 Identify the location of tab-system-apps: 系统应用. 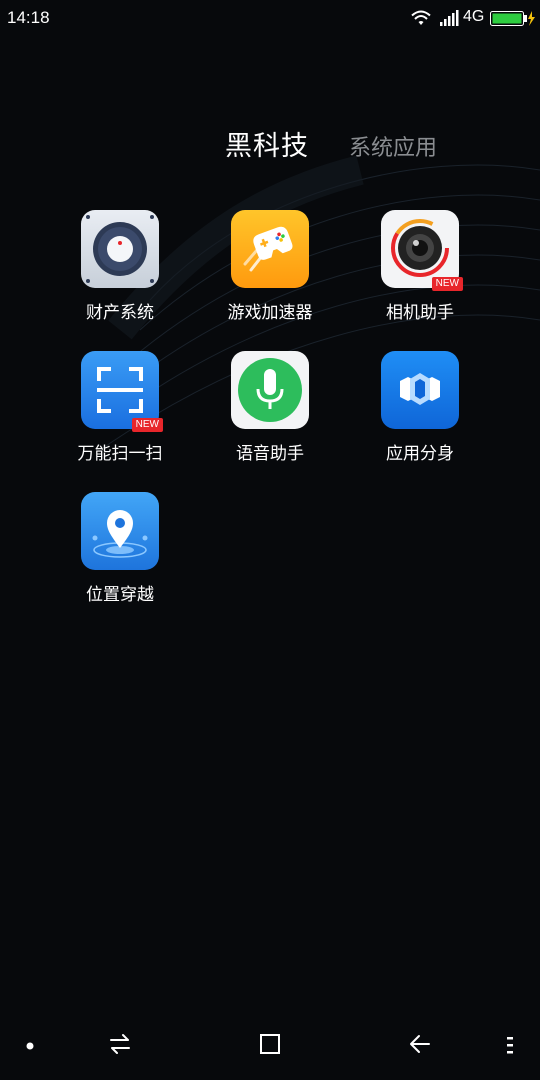
(393, 146).